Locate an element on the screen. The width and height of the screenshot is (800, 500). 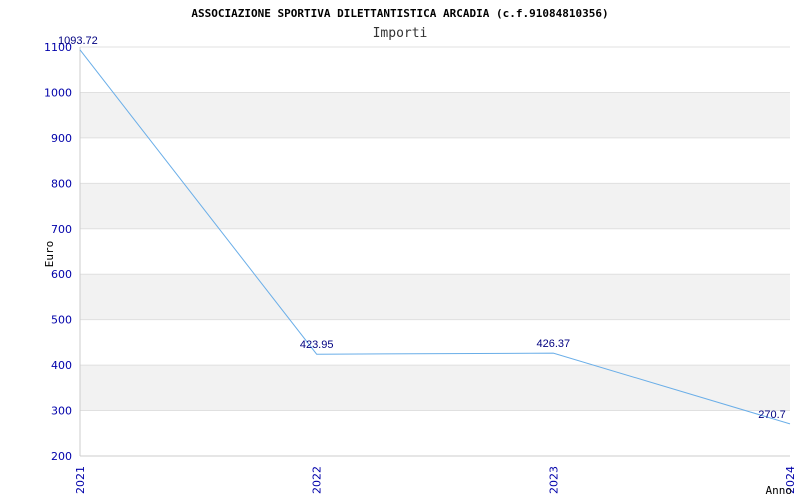
y-tick-label: 500 is located at coordinates (61, 320).